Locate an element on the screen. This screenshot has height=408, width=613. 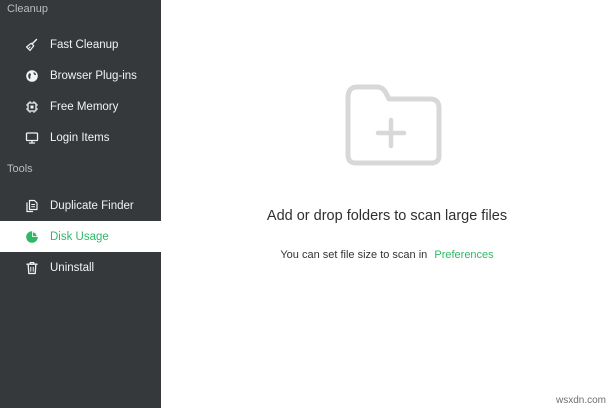
sidebar-item-duplicate-finder: Duplicate Finder is located at coordinates (80, 205).